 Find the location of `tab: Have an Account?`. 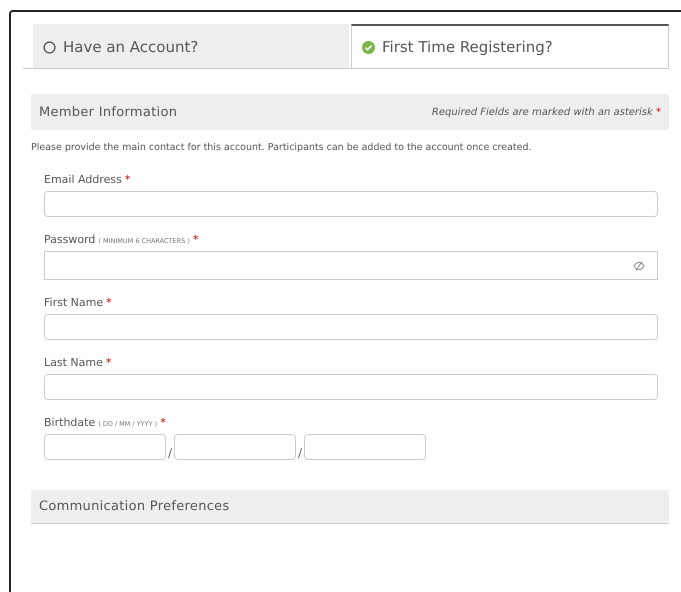

tab: Have an Account? is located at coordinates (191, 46).